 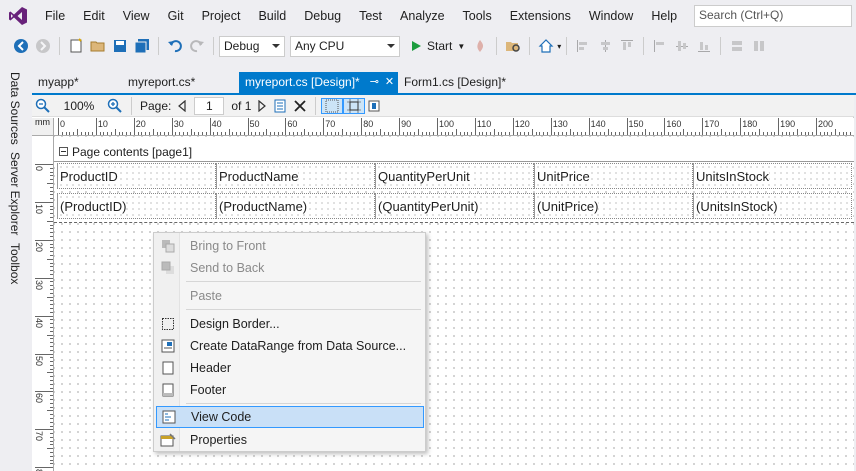 What do you see at coordinates (182, 105) in the screenshot?
I see `previous-page-icon` at bounding box center [182, 105].